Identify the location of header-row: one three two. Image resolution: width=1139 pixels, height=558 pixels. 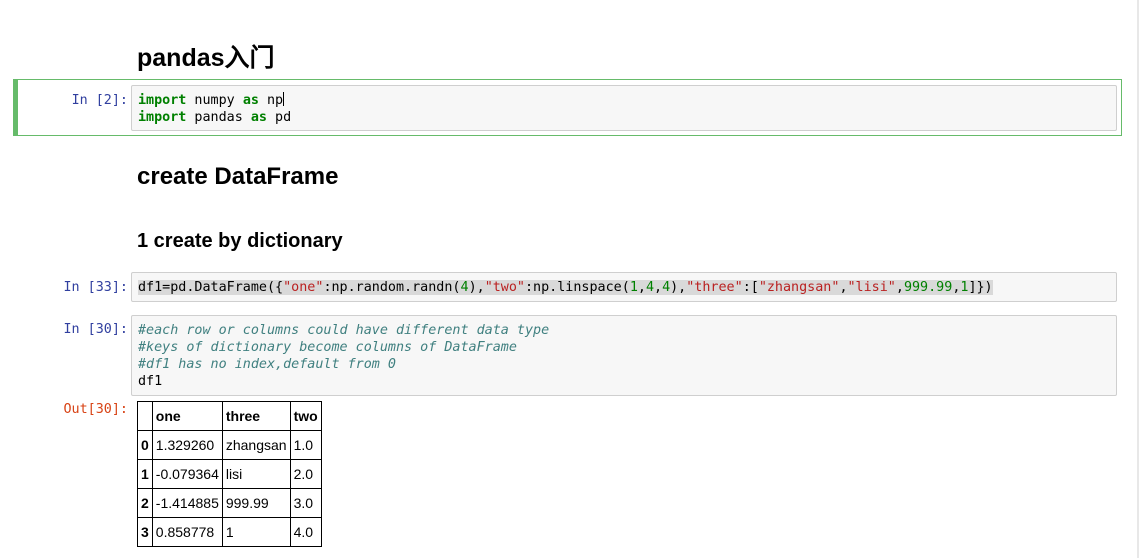
(229, 416).